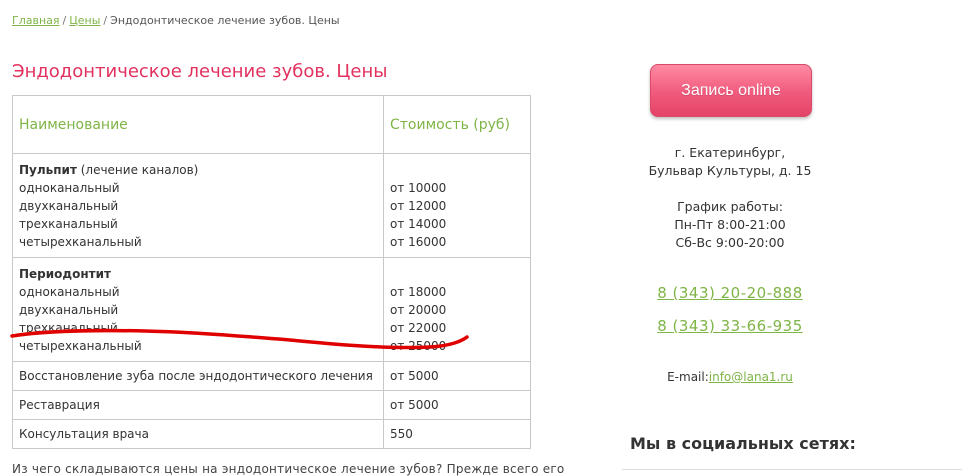 Image resolution: width=970 pixels, height=476 pixels. I want to click on email-link: info@lana1.ru, so click(751, 377).